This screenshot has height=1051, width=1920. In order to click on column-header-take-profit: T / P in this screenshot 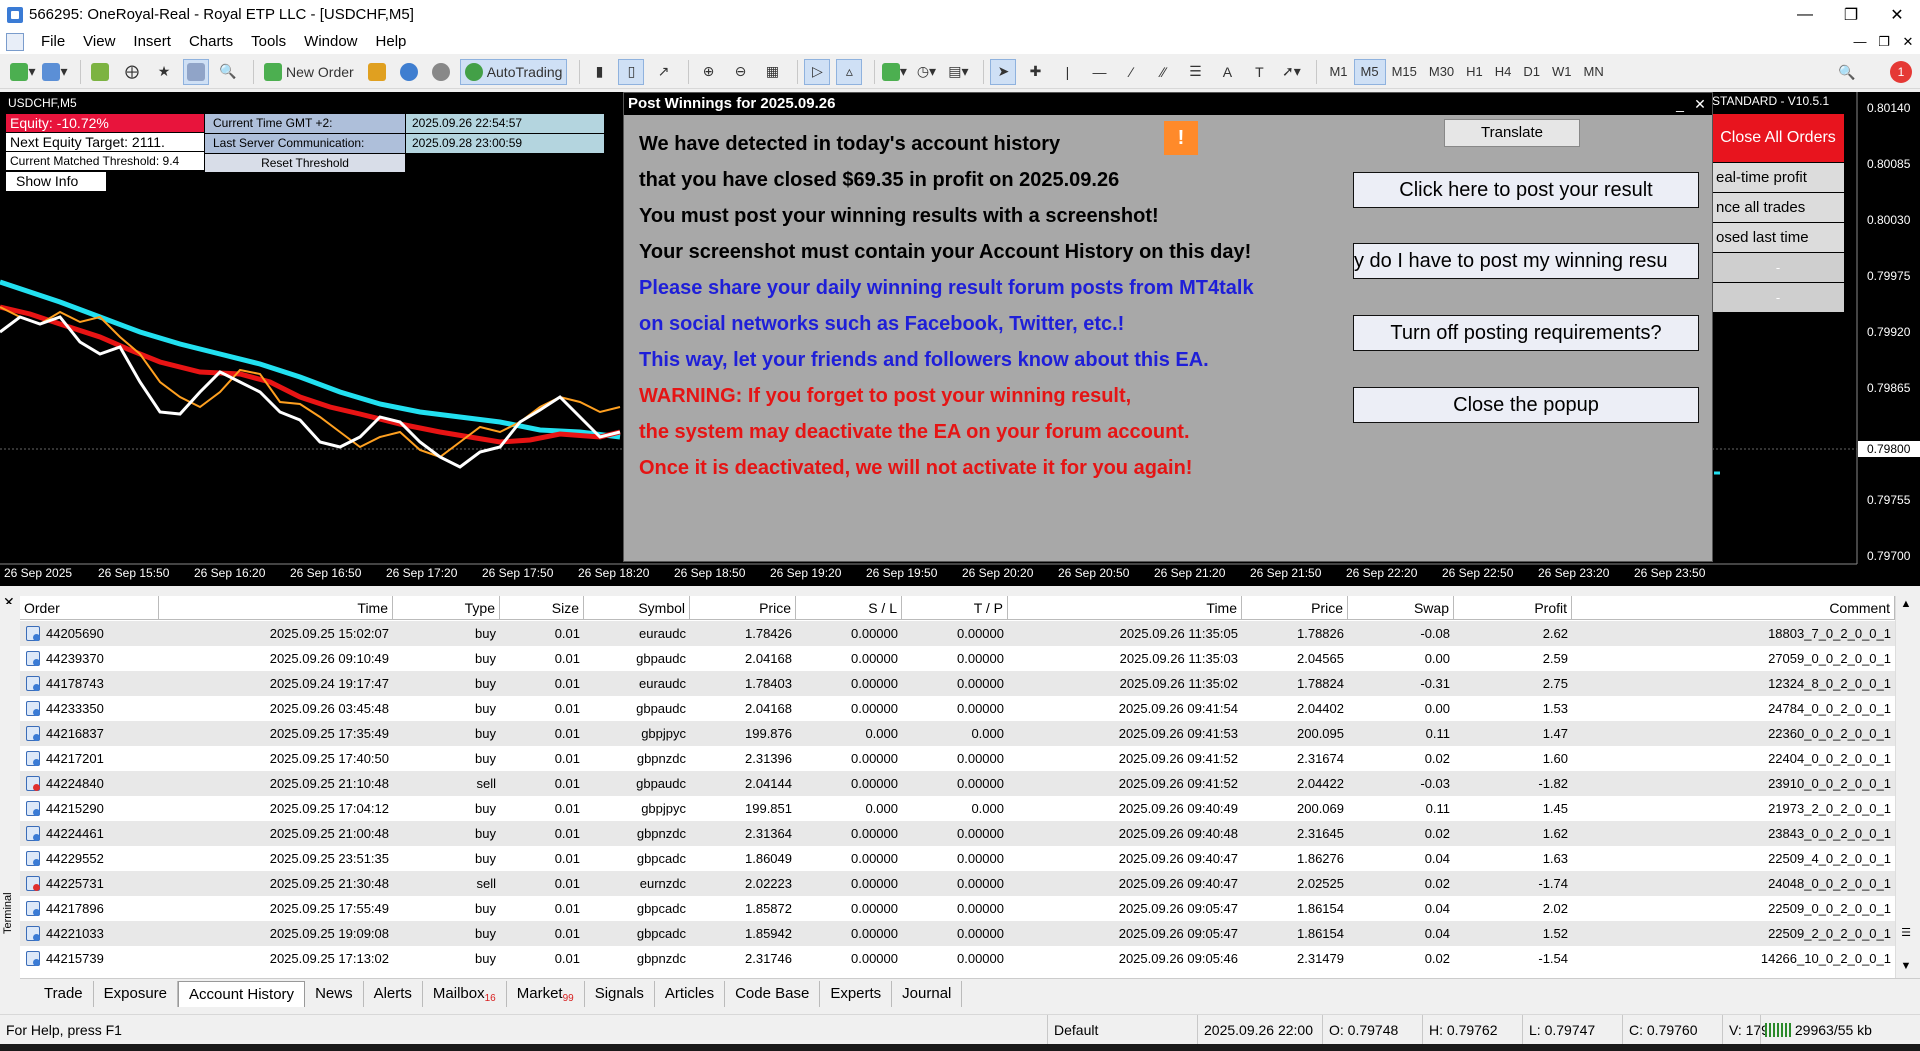, I will do `click(955, 608)`.